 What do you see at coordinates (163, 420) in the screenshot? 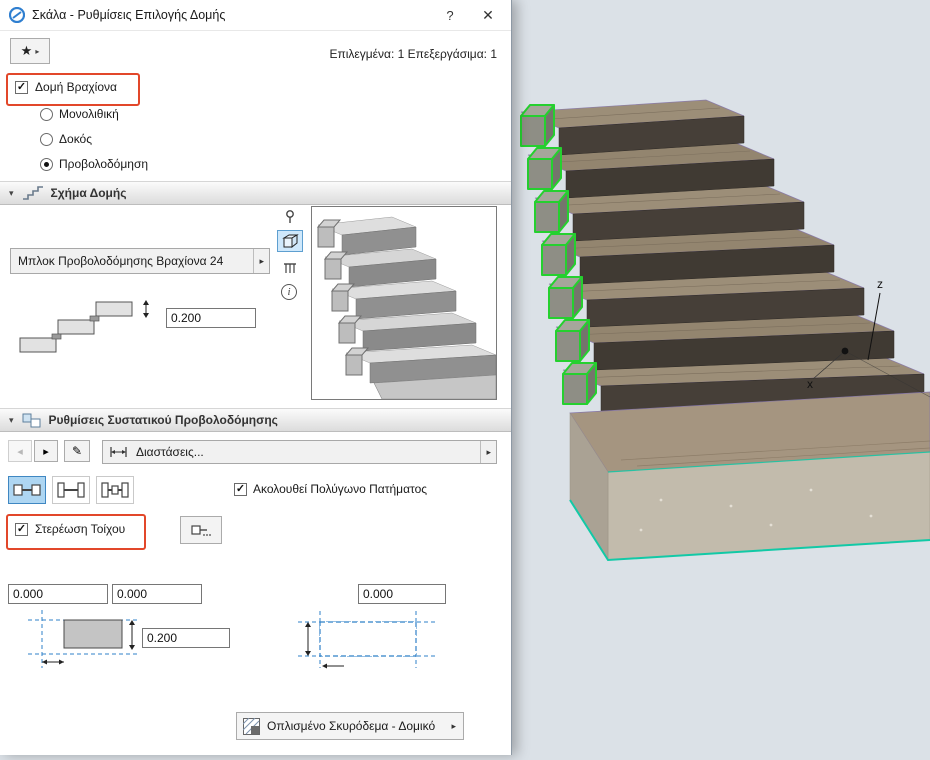
I see `component-section-title: Ρυθμίσεις Συστατικού Προβολοδόμησης` at bounding box center [163, 420].